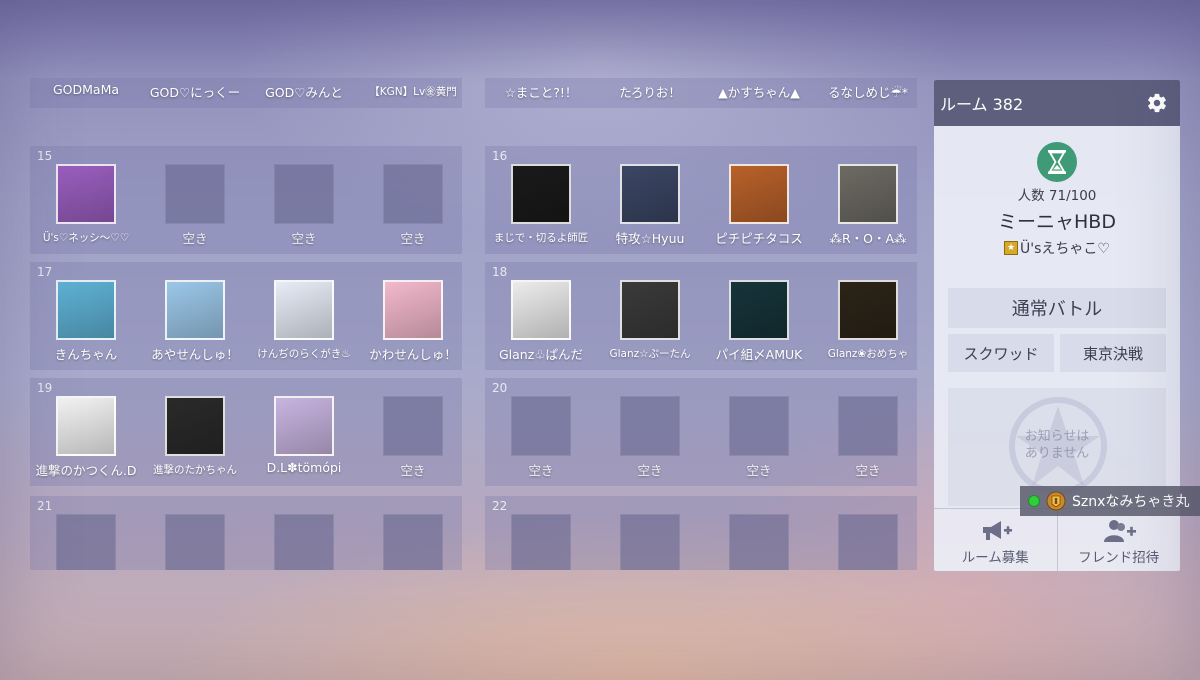 This screenshot has height=680, width=1200. I want to click on team-box: 16 まじで・切るよ師匠 特攻☆Hyuu ピチピチタコス ⁂R・O・A⁂, so click(701, 200).